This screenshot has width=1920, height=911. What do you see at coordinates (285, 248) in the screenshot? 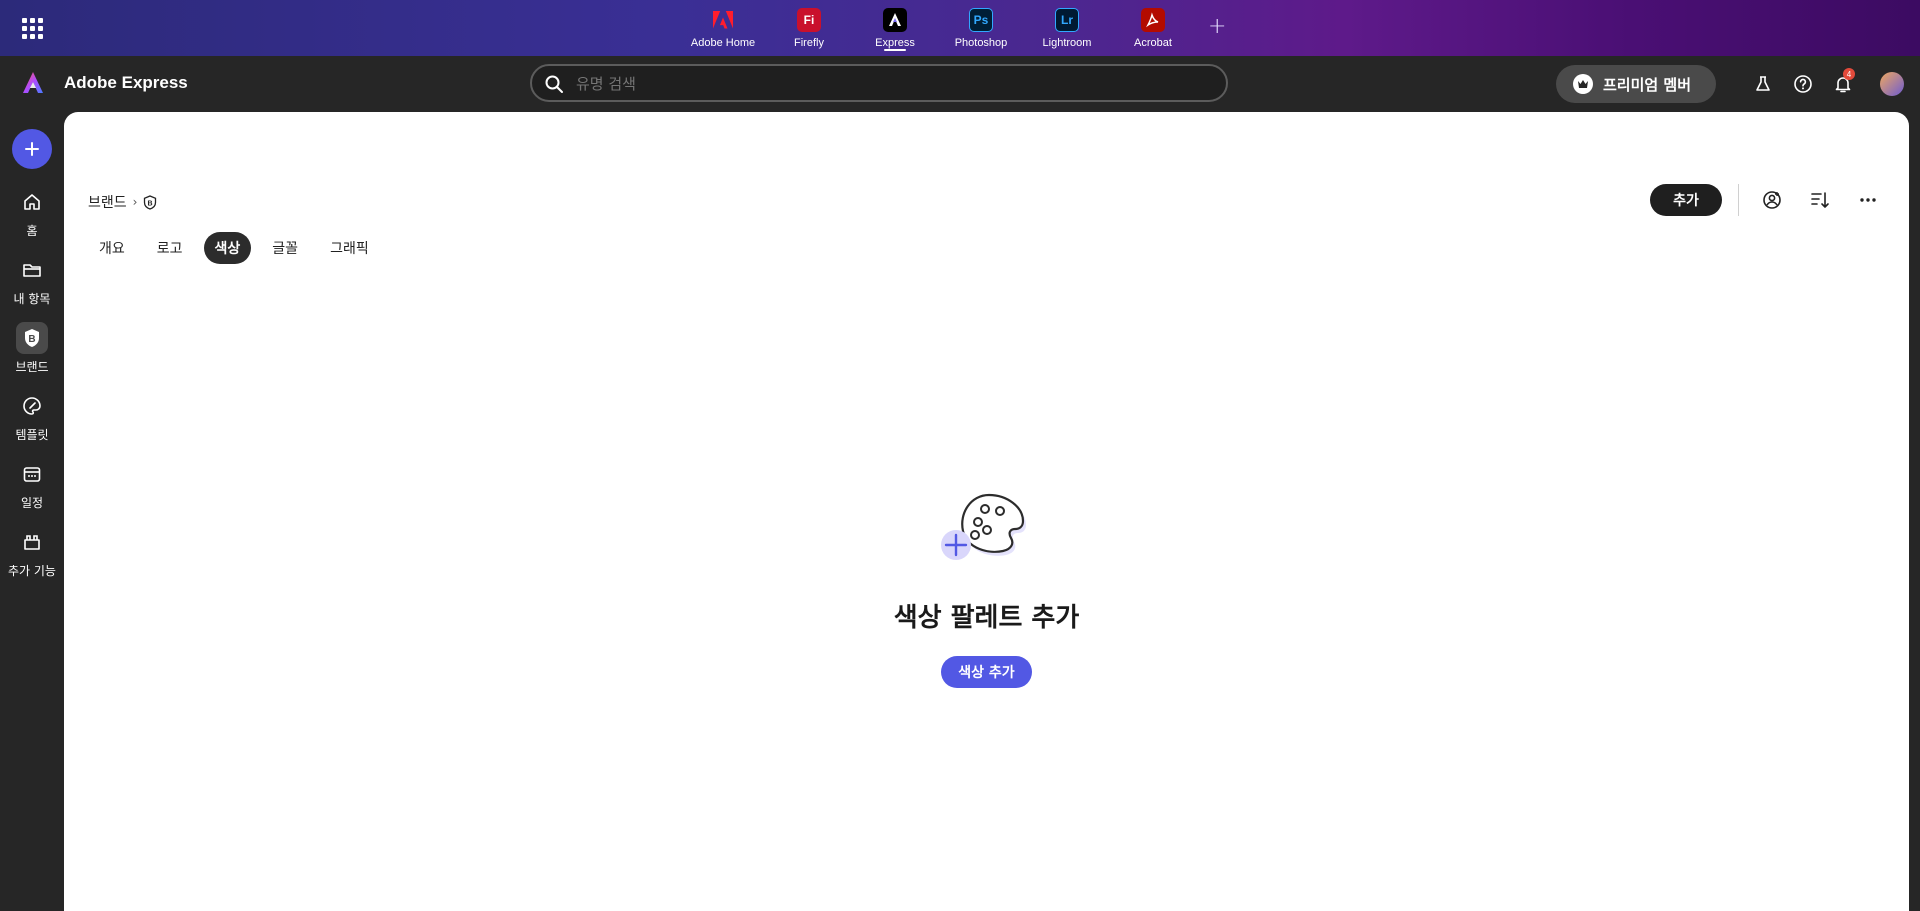
I see `tab-fonts: 글꼴` at bounding box center [285, 248].